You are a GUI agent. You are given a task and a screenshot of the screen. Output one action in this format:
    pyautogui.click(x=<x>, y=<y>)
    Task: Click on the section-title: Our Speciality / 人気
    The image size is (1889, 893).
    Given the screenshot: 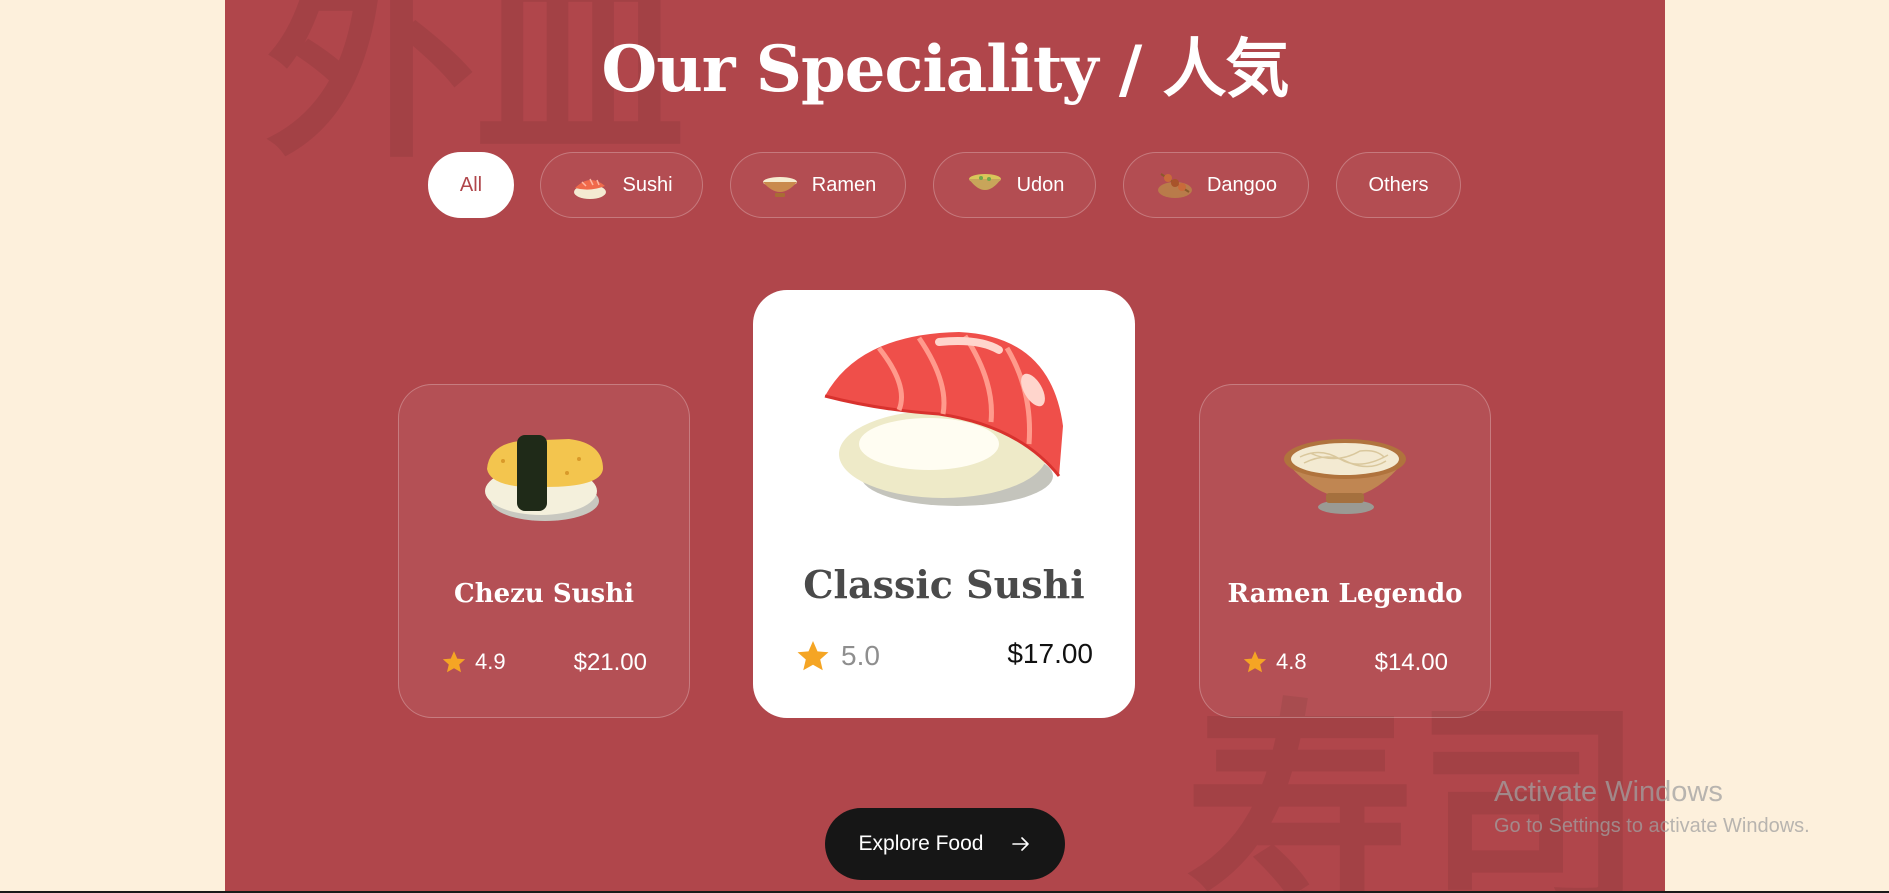 What is the action you would take?
    pyautogui.click(x=945, y=69)
    